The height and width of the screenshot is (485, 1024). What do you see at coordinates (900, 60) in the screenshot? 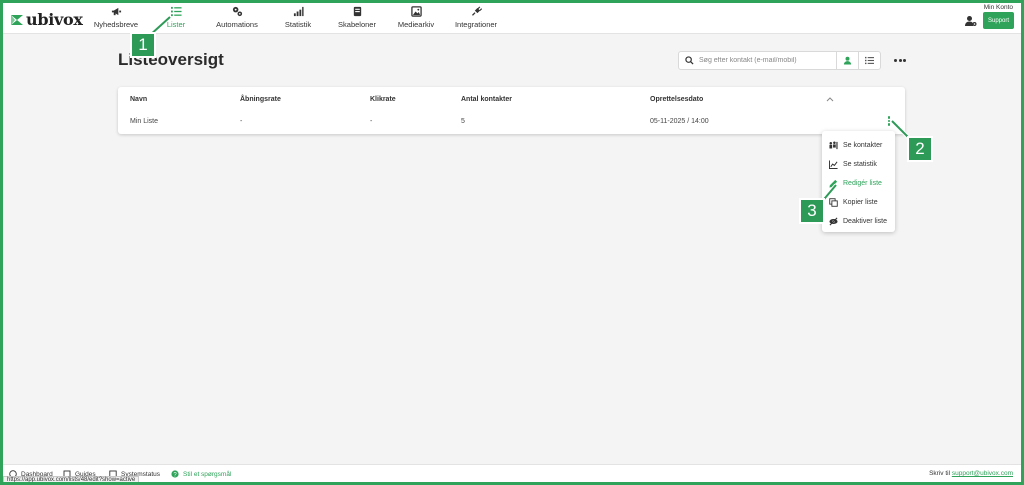
I see `more-options-button` at bounding box center [900, 60].